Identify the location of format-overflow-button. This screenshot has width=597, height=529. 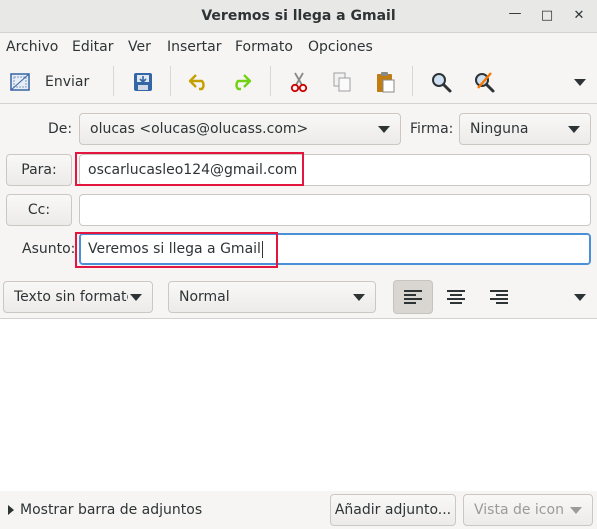
(577, 297).